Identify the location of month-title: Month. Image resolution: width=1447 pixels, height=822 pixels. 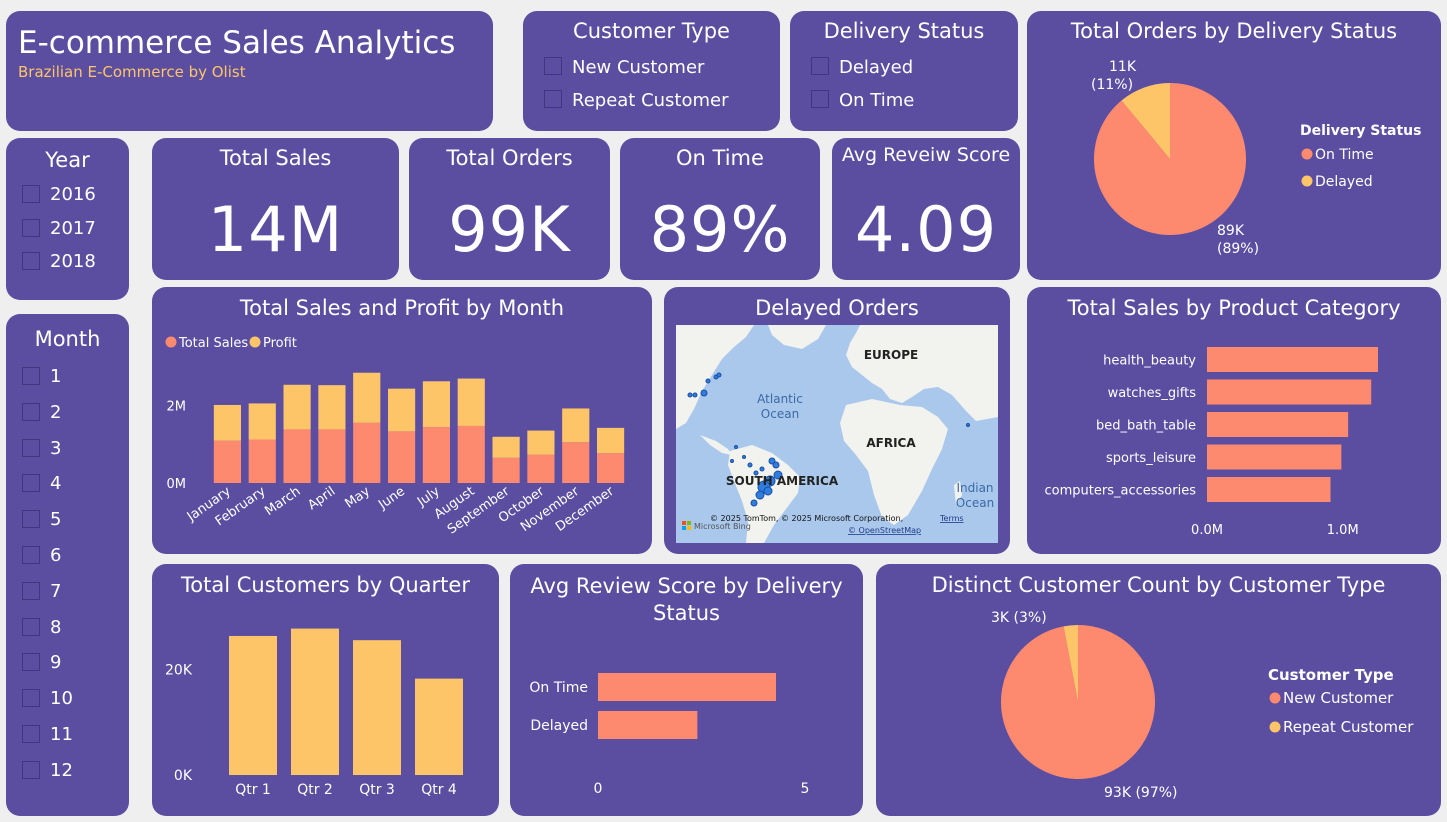
(67, 339).